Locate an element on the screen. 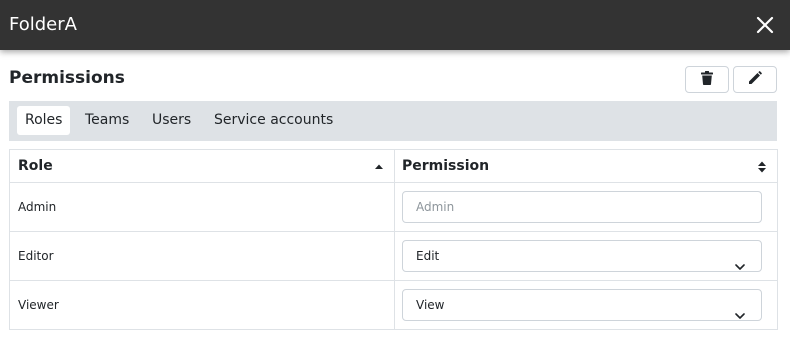  sort-ascending-icon is located at coordinates (379, 166).